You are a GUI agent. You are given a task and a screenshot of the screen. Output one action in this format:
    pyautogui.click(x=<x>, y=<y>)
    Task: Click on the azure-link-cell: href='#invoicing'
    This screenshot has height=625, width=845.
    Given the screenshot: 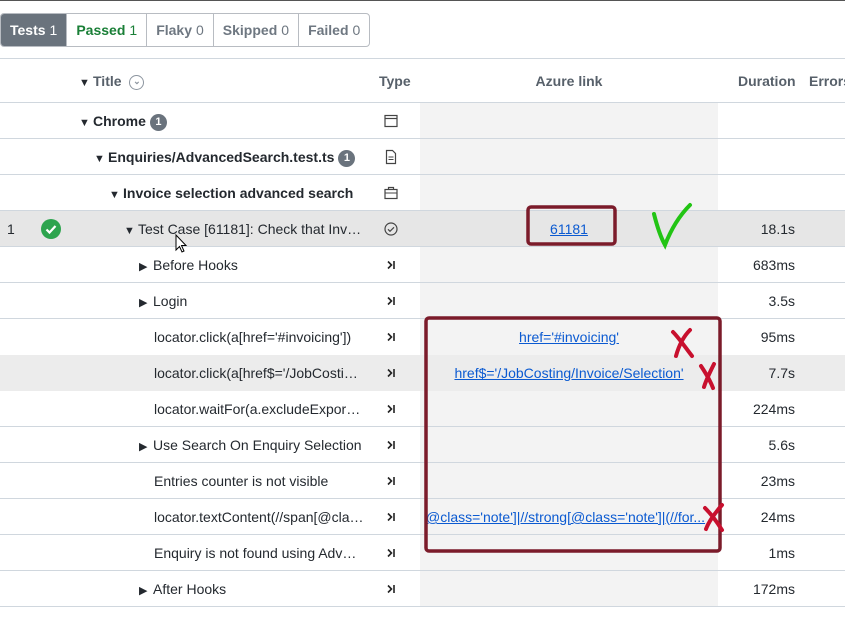 What is the action you would take?
    pyautogui.click(x=569, y=337)
    